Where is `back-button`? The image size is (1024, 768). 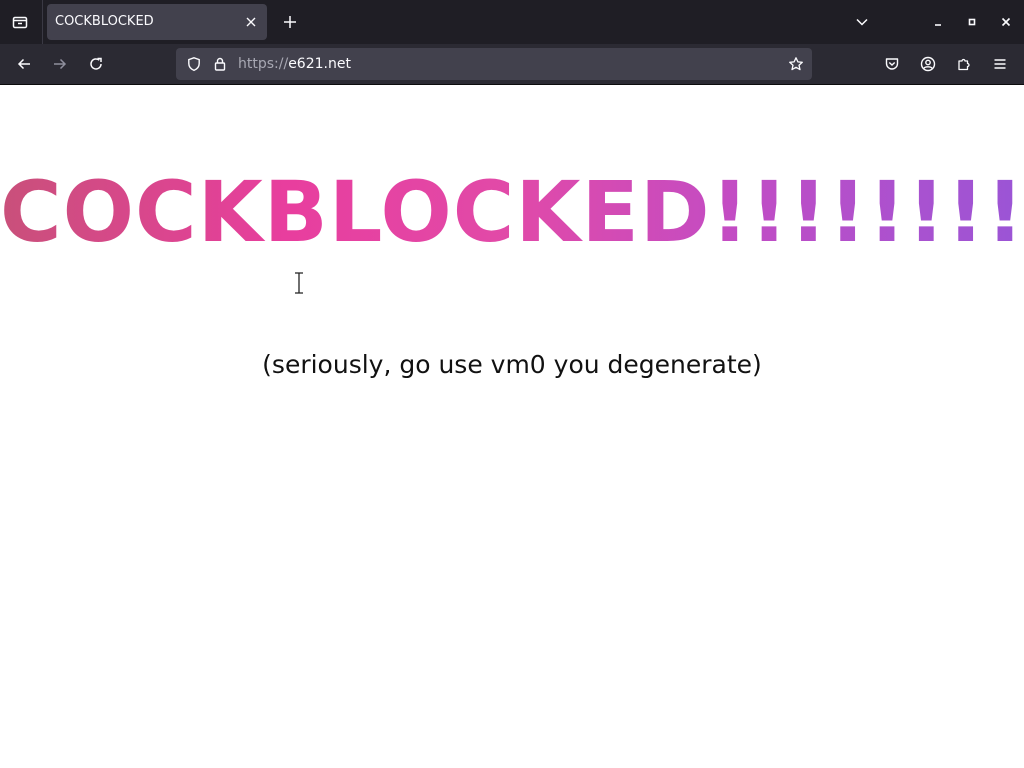
back-button is located at coordinates (24, 64).